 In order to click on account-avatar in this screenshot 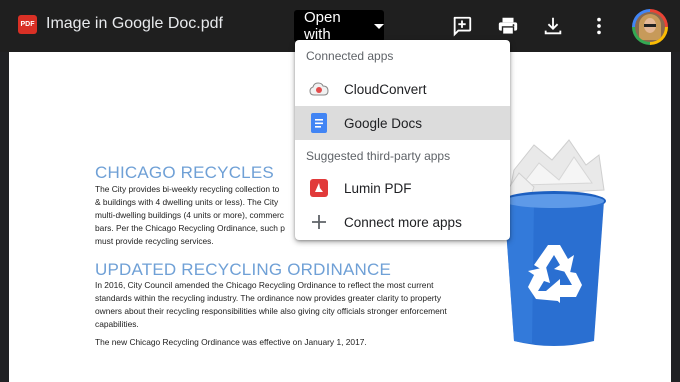, I will do `click(650, 27)`.